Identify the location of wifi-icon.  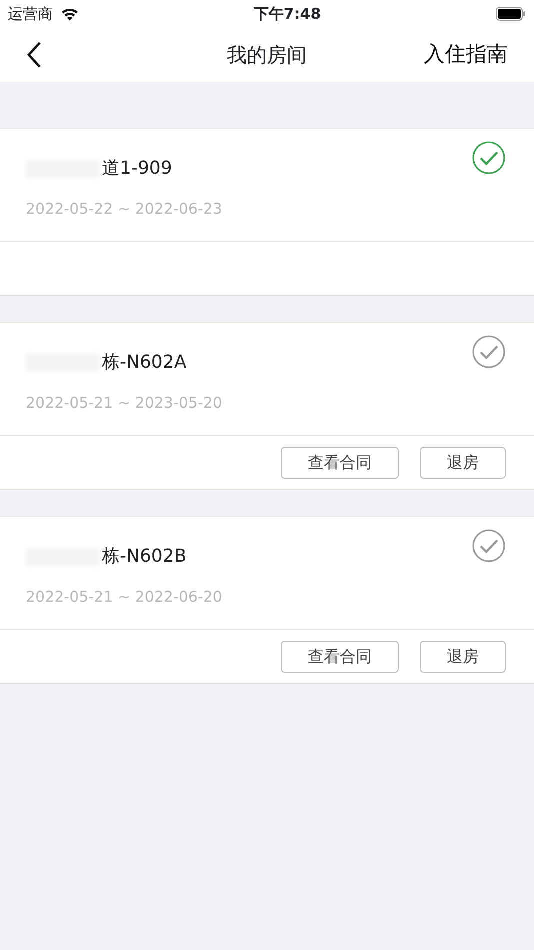
(70, 14).